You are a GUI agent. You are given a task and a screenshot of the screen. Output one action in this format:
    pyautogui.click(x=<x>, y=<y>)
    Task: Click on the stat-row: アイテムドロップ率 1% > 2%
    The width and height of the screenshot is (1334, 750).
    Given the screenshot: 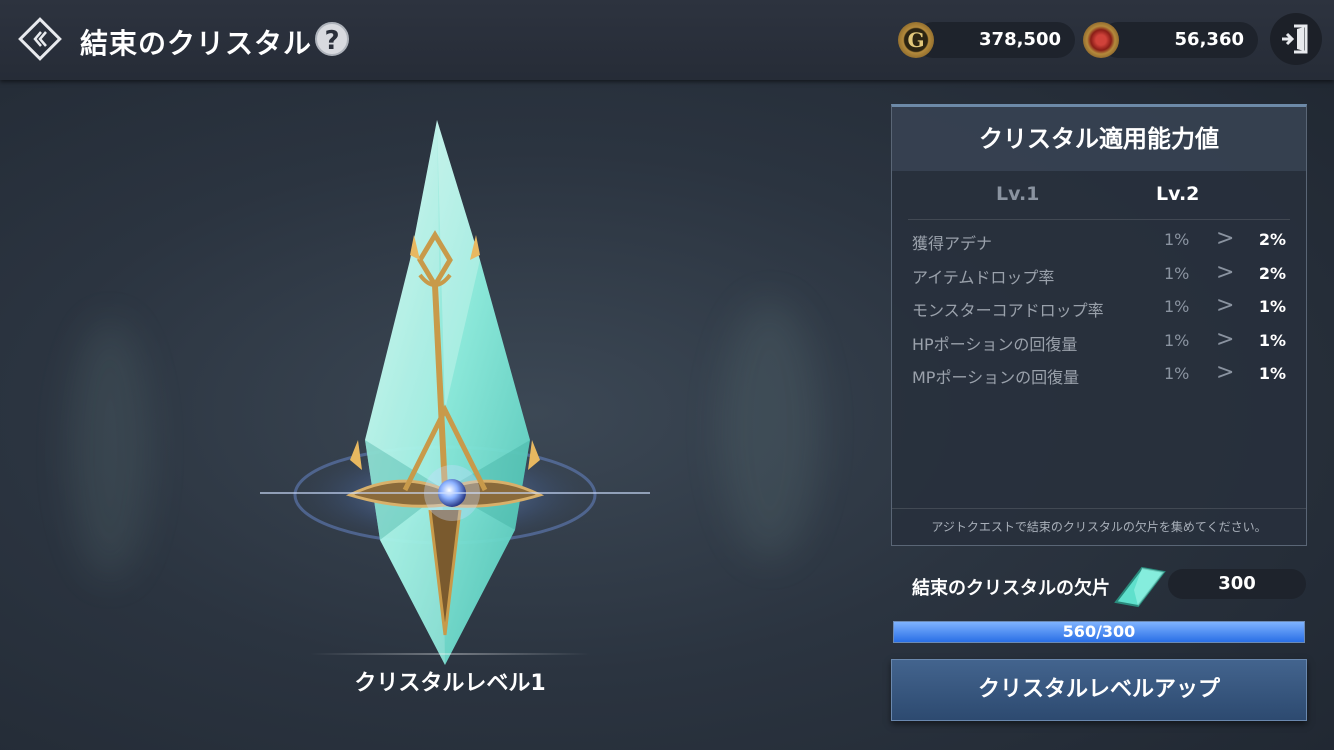 What is the action you would take?
    pyautogui.click(x=1099, y=275)
    